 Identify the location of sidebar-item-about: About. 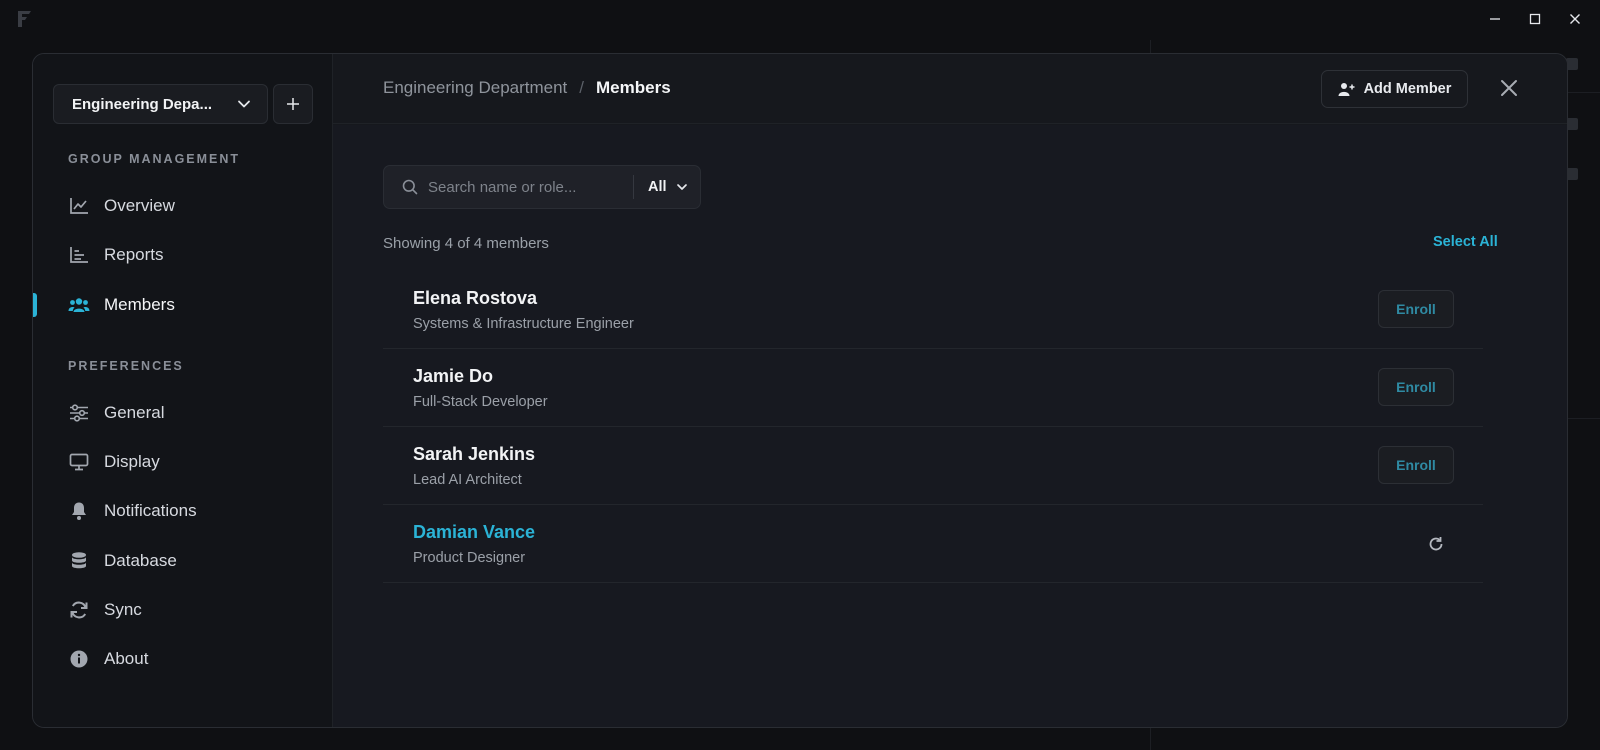
(183, 659).